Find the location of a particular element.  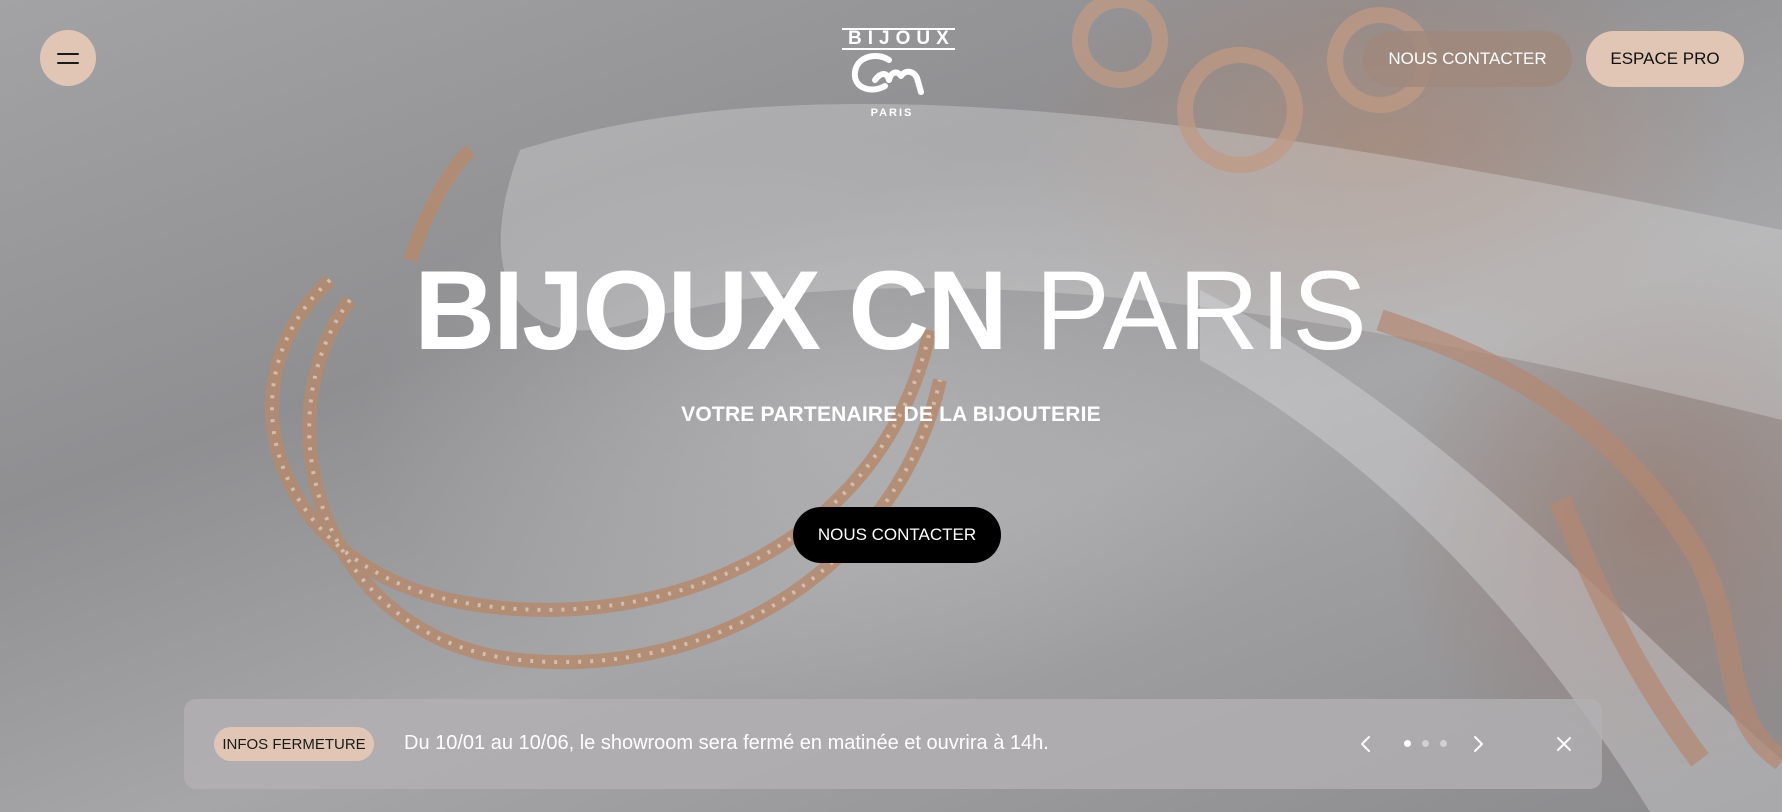

banner-pagination is located at coordinates (1425, 743).